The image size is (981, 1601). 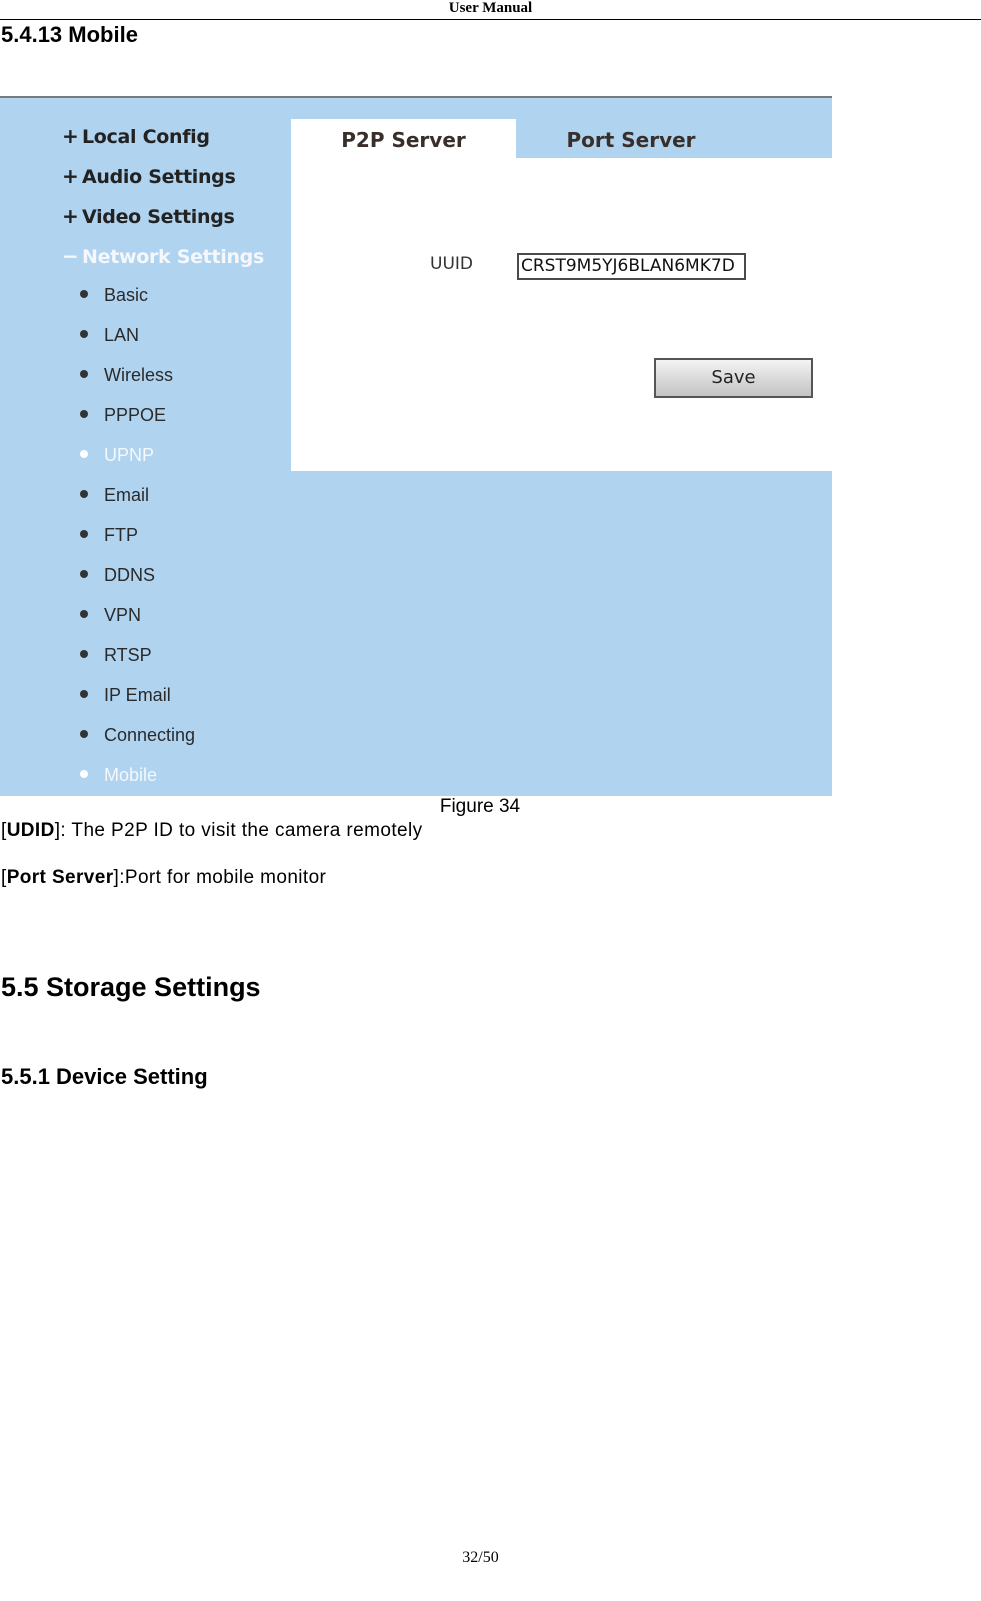 What do you see at coordinates (733, 378) in the screenshot?
I see `save-button: Save` at bounding box center [733, 378].